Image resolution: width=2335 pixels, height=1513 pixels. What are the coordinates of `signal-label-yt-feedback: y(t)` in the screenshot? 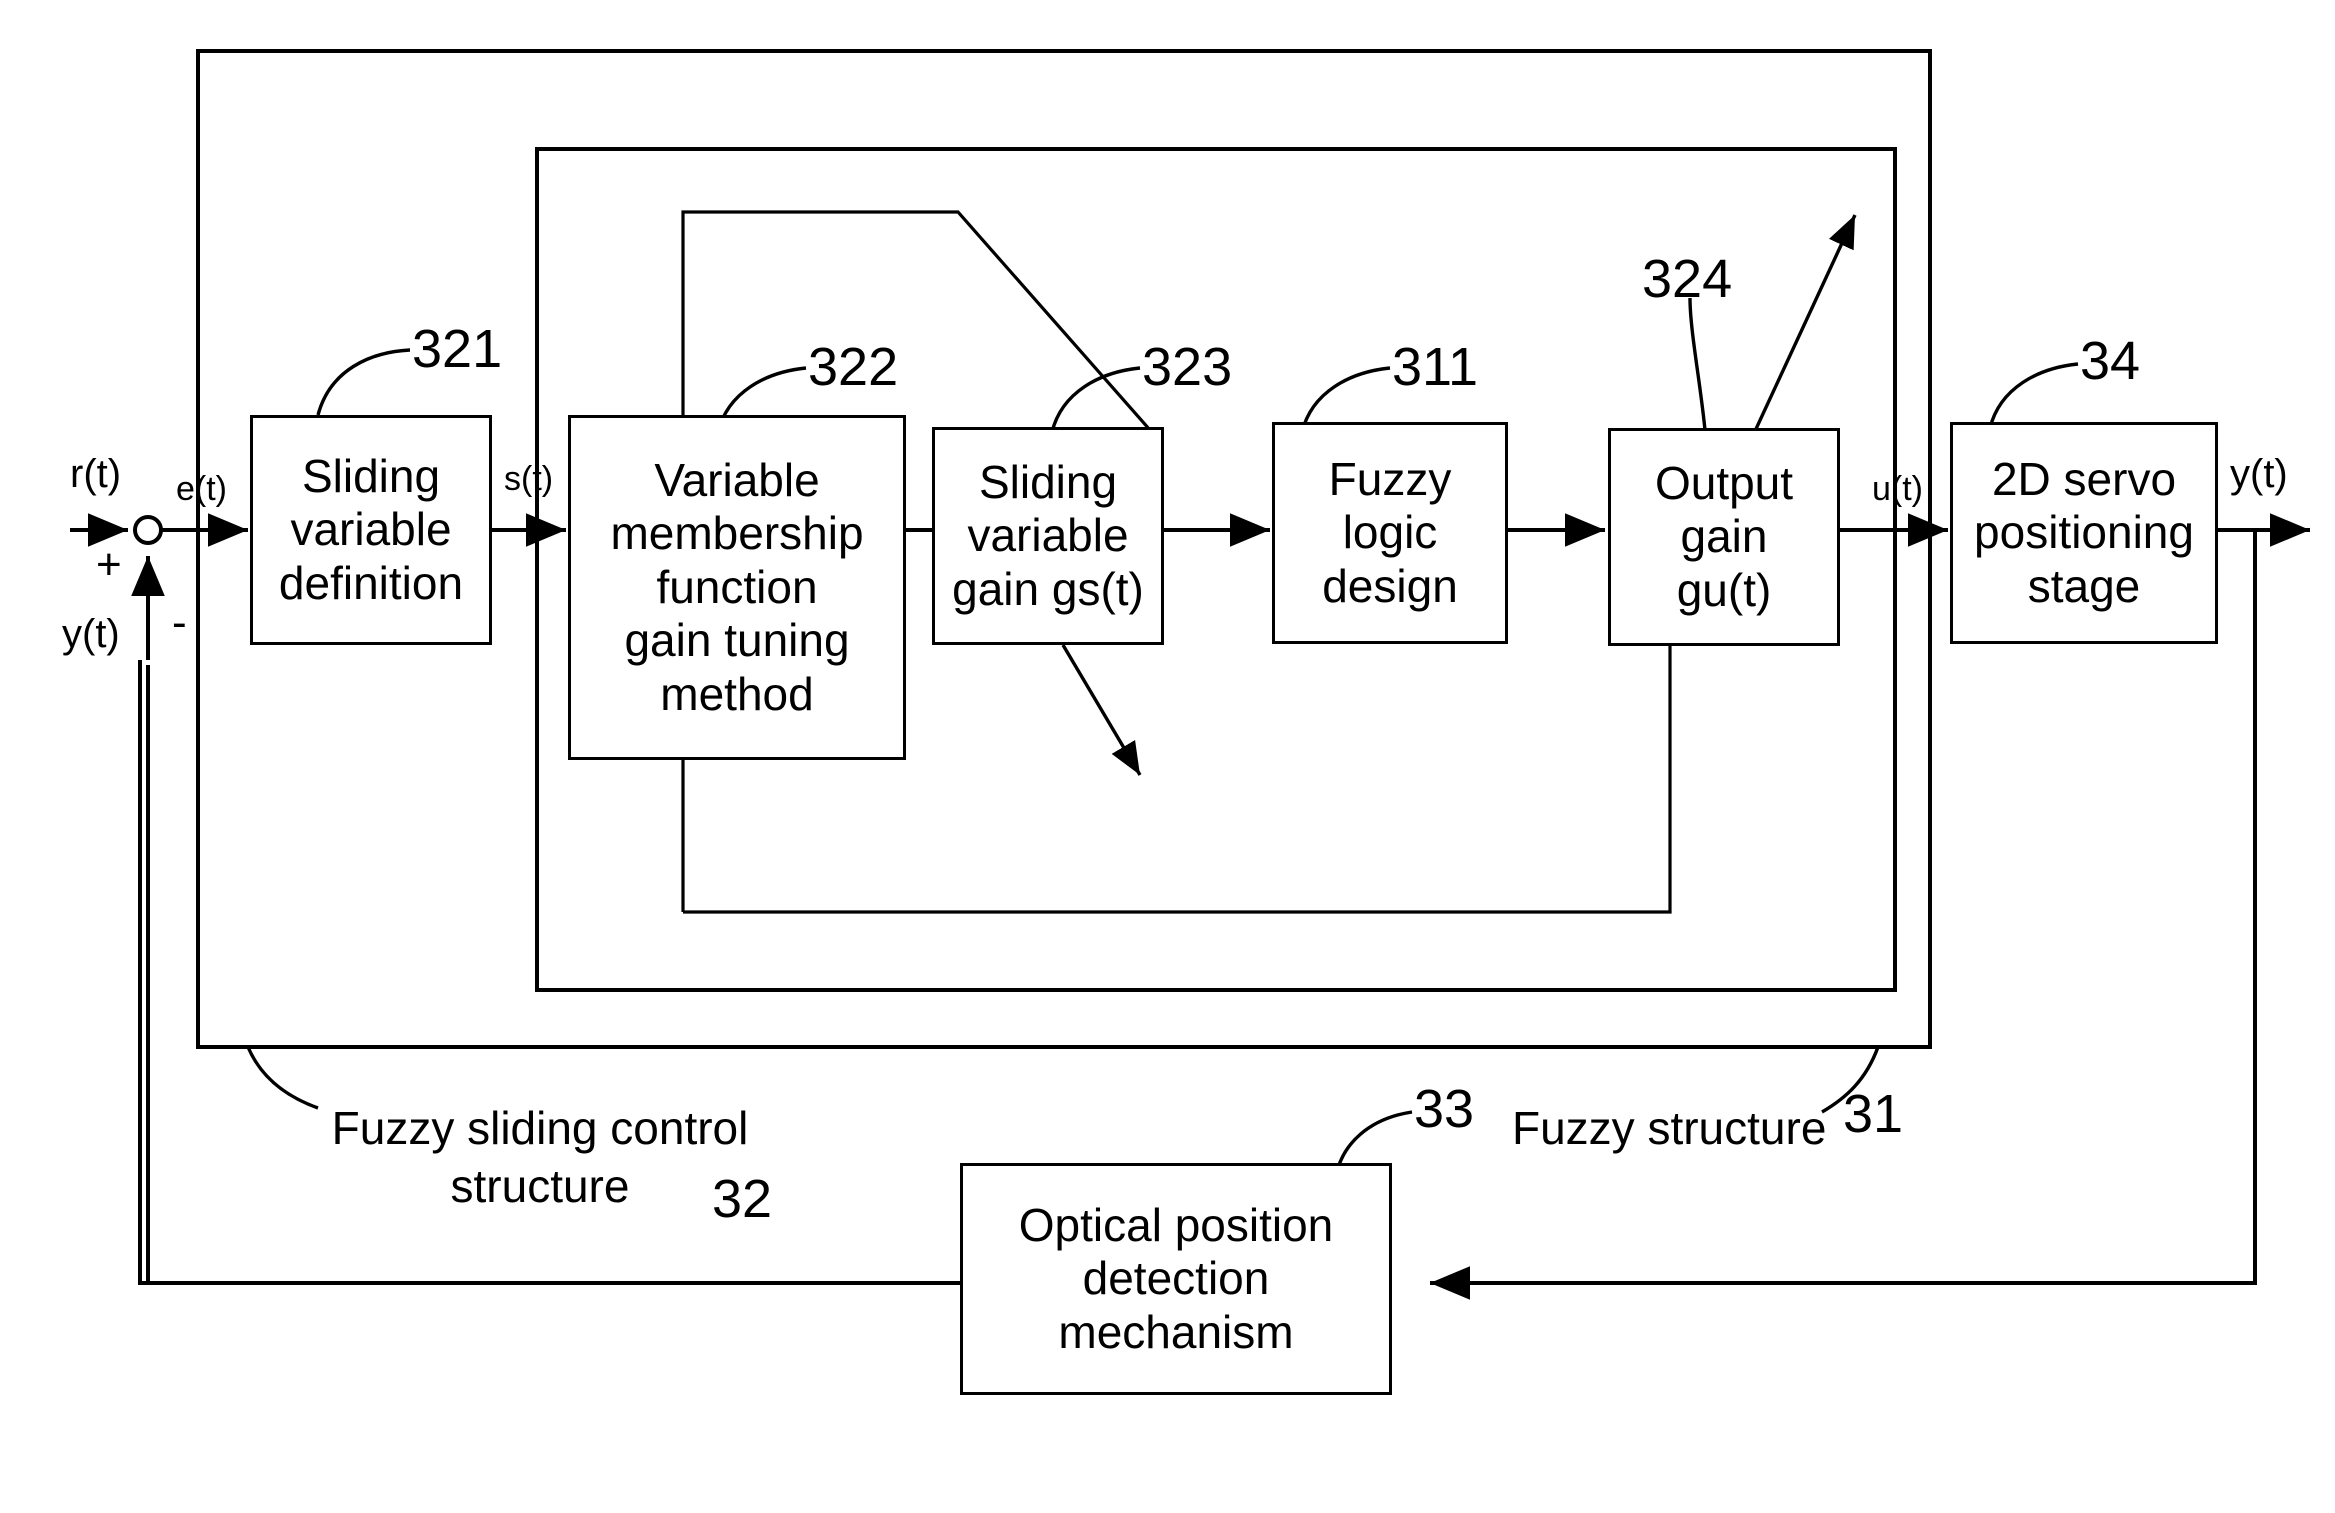 It's located at (91, 634).